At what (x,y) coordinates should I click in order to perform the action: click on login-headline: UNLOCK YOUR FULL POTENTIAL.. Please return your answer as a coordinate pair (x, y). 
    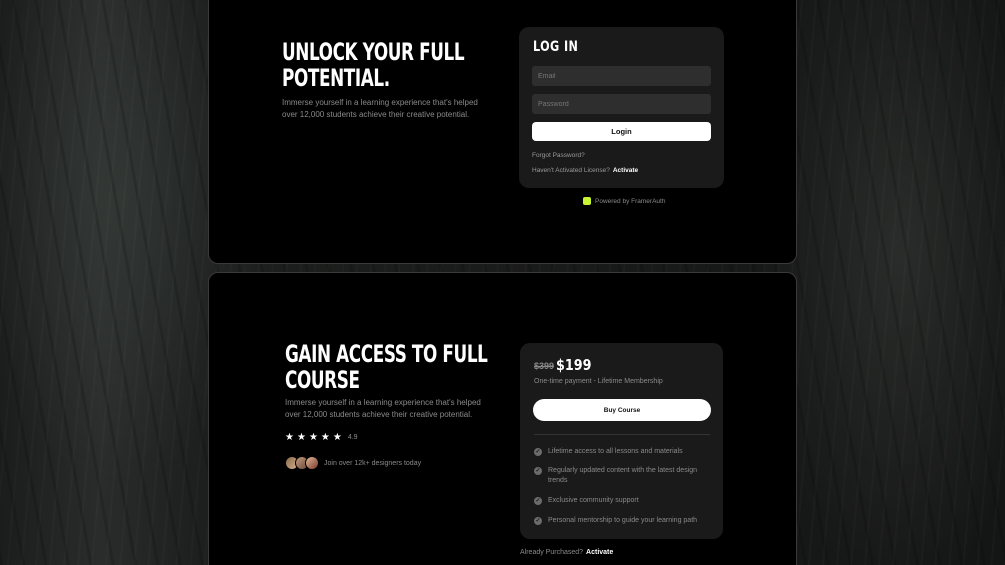
    Looking at the image, I should click on (373, 65).